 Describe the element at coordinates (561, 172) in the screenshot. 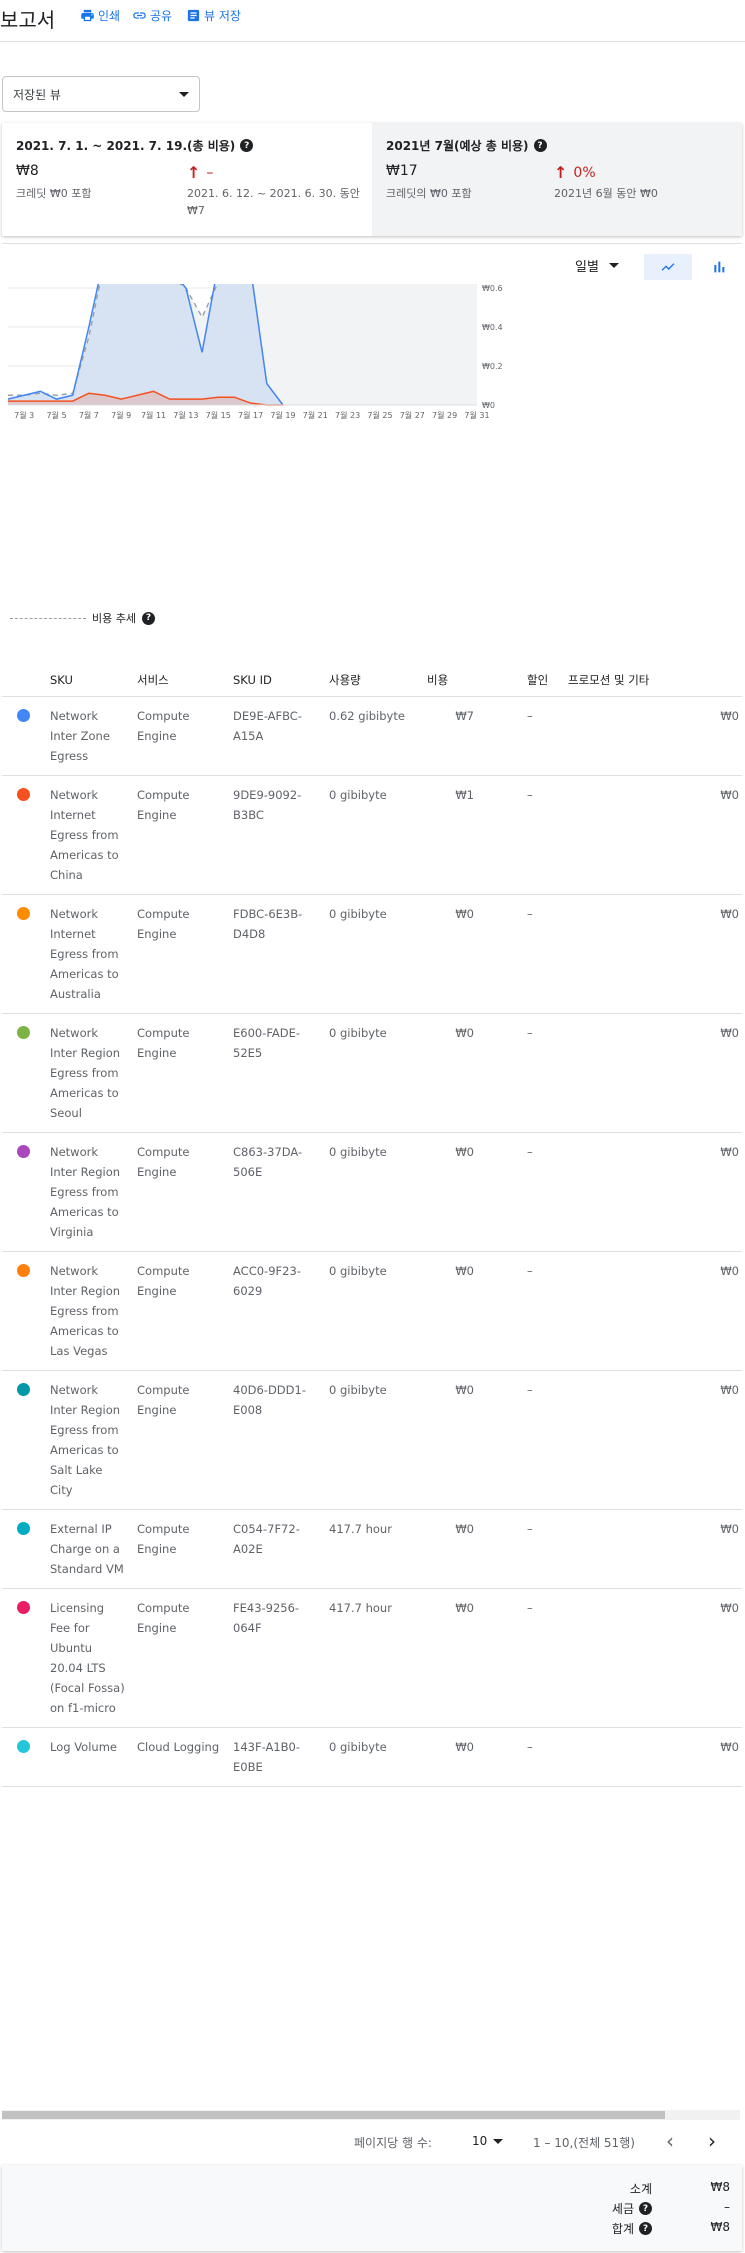

I see `arrow-up-icon: ↑` at that location.